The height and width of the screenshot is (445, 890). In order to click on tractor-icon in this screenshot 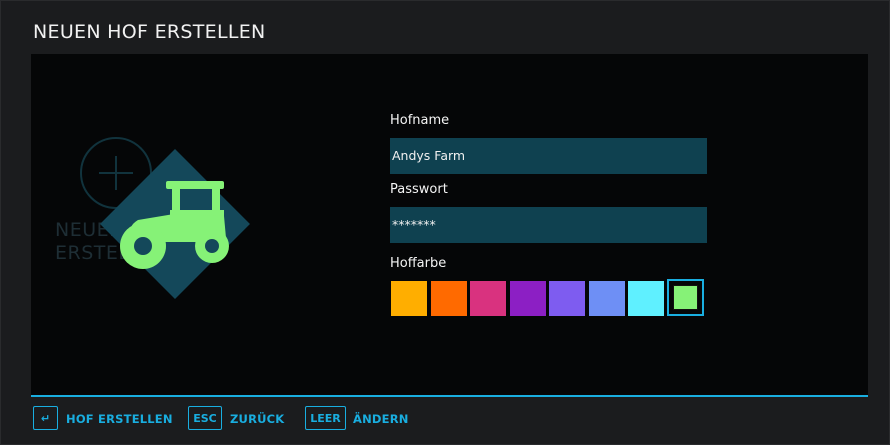, I will do `click(174, 225)`.